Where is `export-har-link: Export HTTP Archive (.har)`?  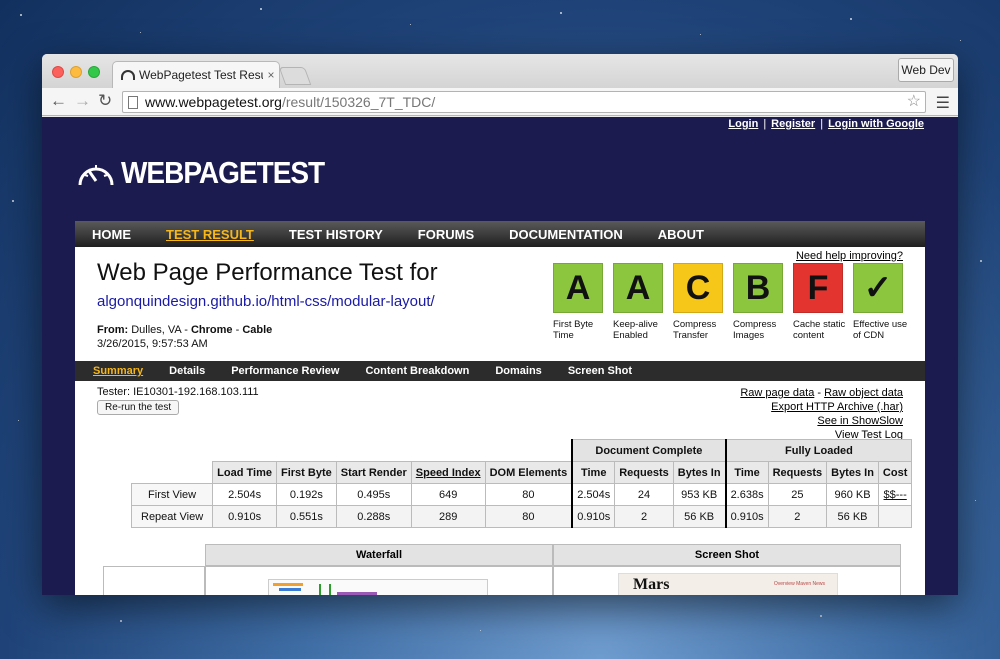 export-har-link: Export HTTP Archive (.har) is located at coordinates (837, 407).